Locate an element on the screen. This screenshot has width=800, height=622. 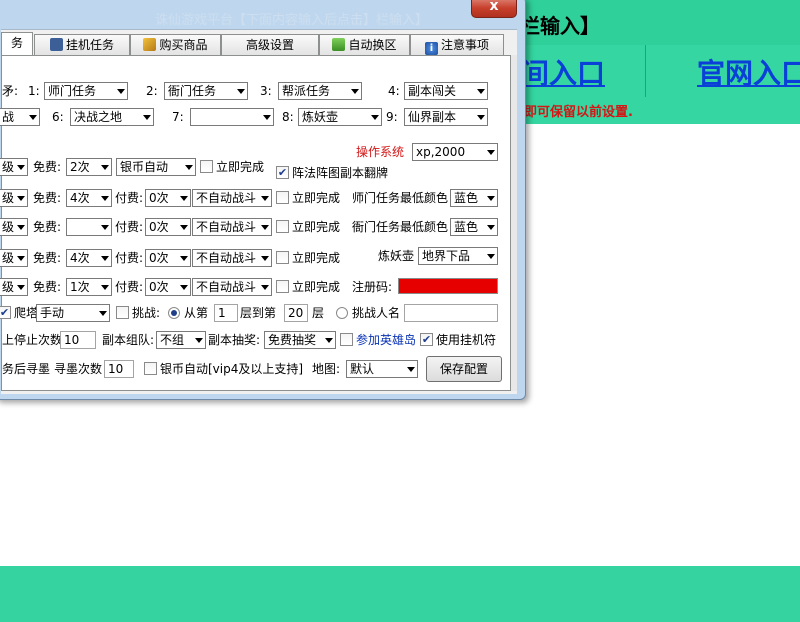
nav-link-entry: 间入口 is located at coordinates (563, 72).